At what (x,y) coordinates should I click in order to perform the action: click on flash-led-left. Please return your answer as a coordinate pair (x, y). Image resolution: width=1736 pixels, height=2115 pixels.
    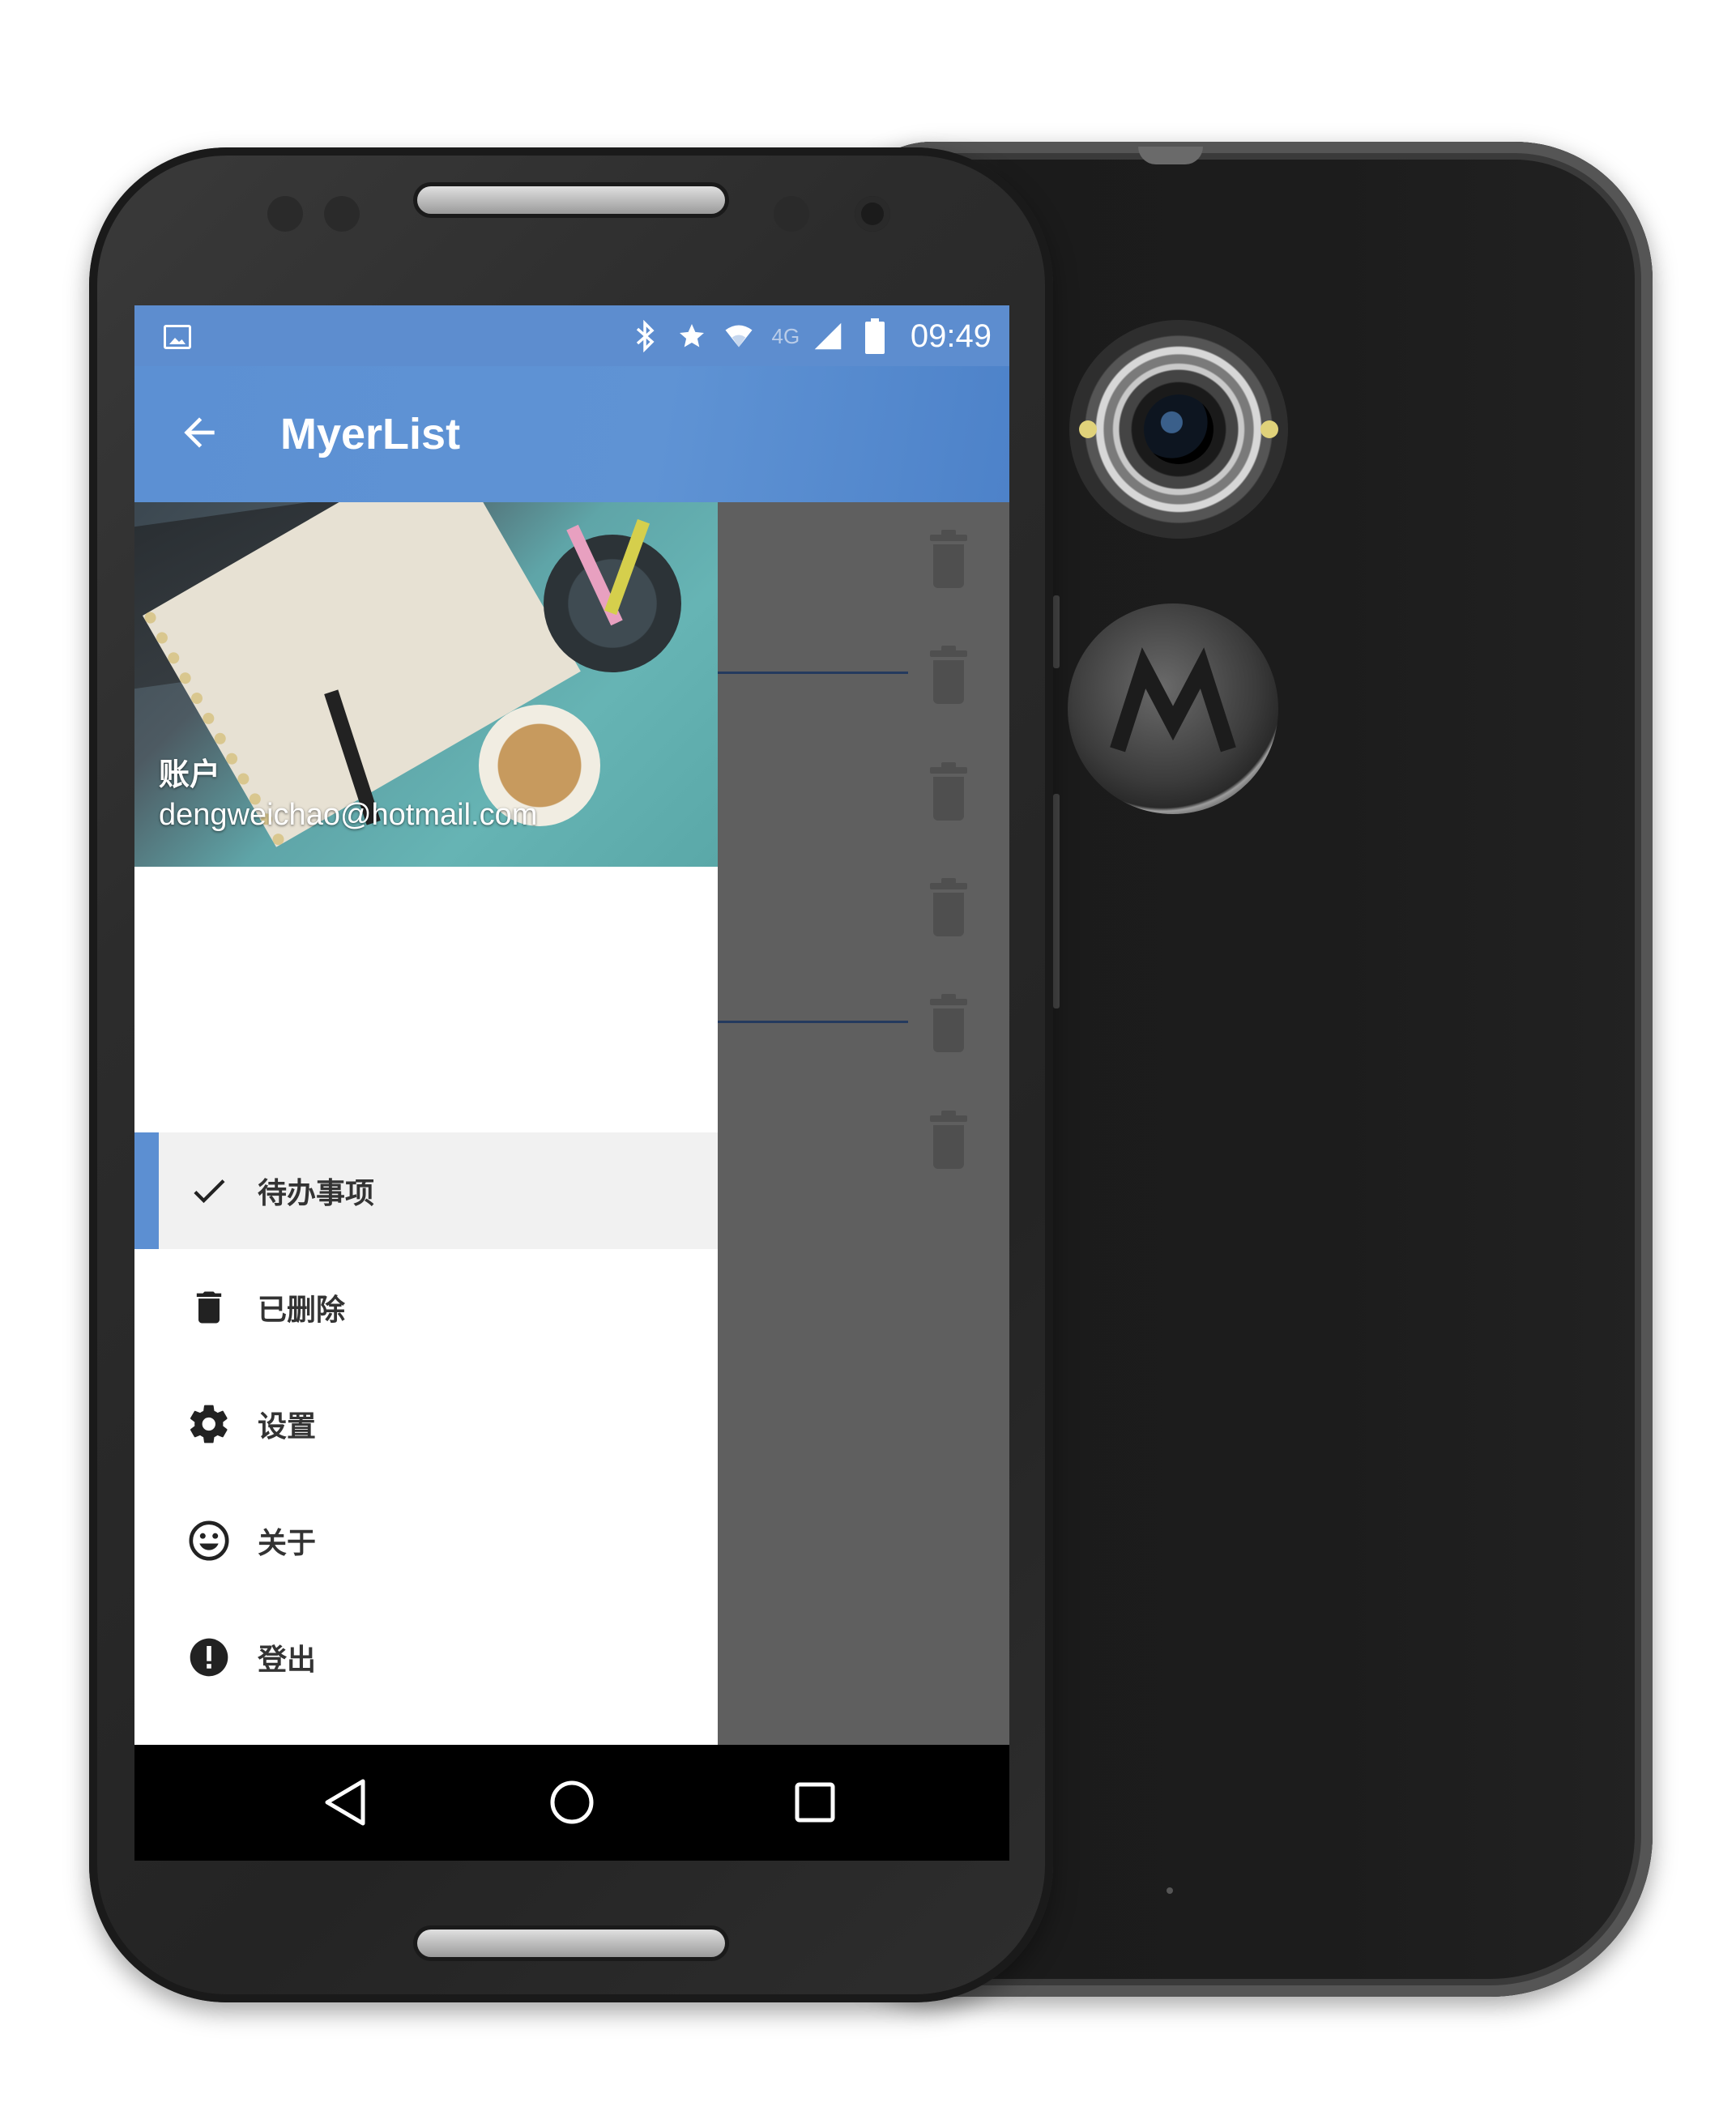
    Looking at the image, I should click on (1088, 429).